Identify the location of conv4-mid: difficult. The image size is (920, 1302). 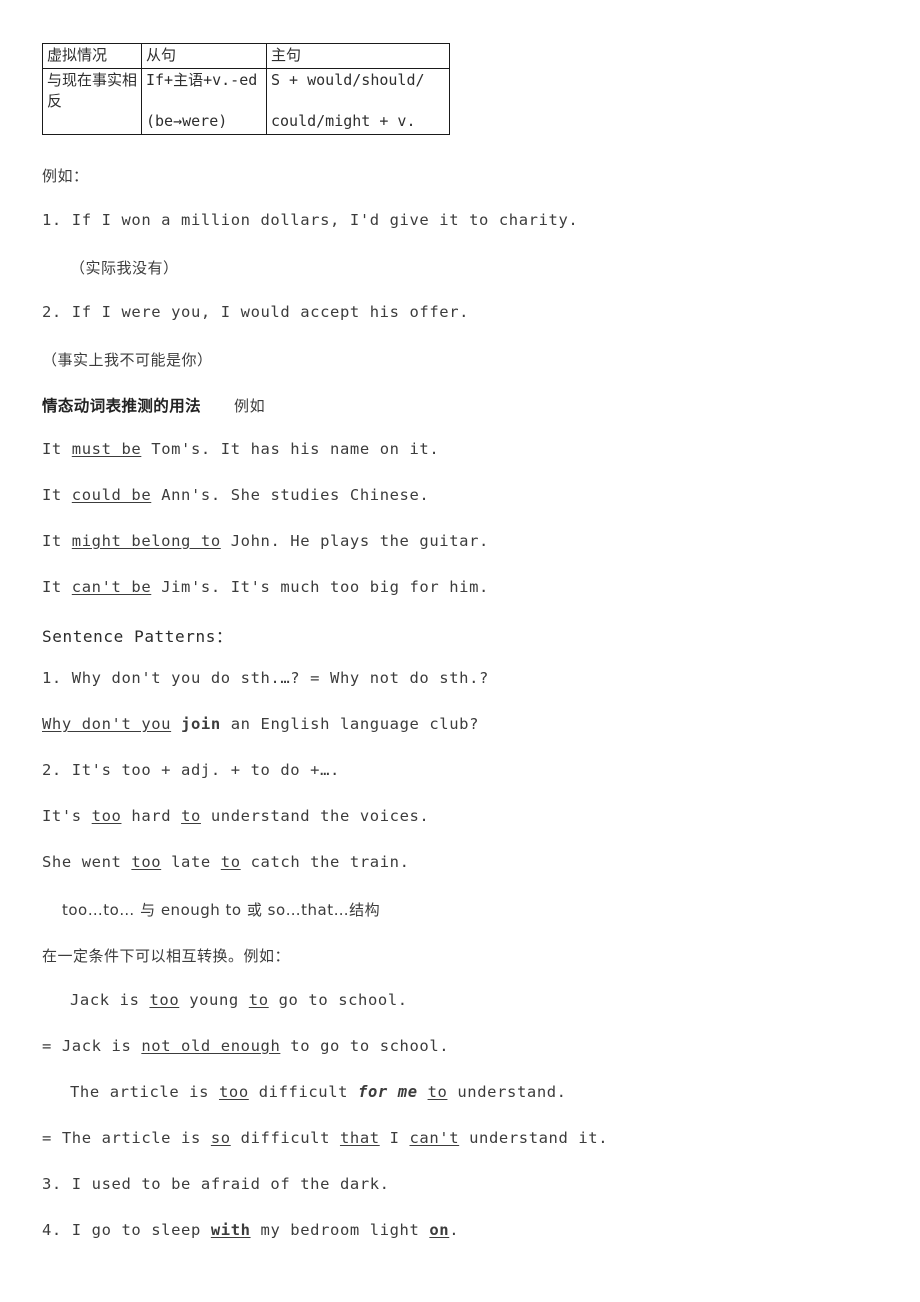
(285, 1138).